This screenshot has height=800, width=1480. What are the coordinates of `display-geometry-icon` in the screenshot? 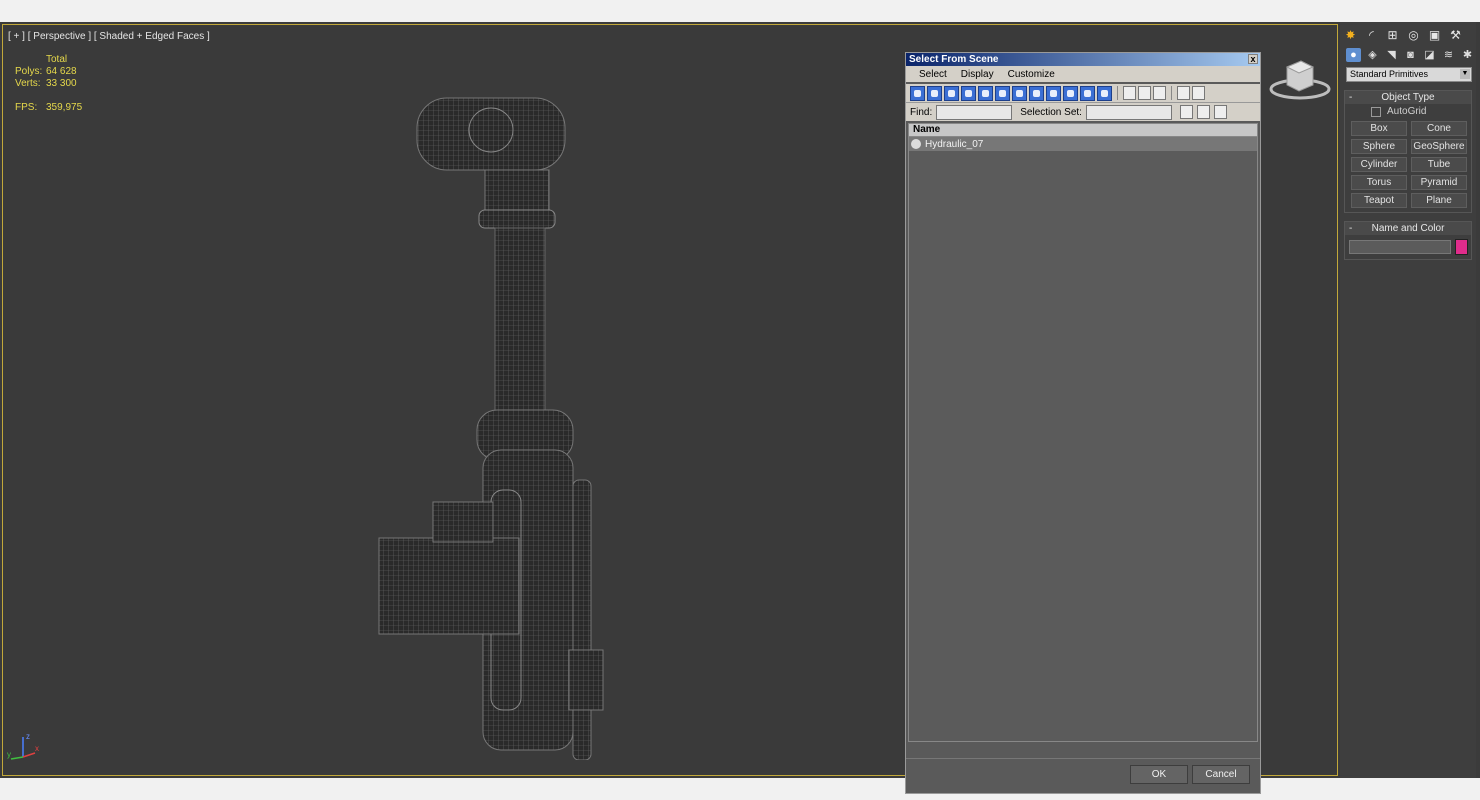 It's located at (917, 93).